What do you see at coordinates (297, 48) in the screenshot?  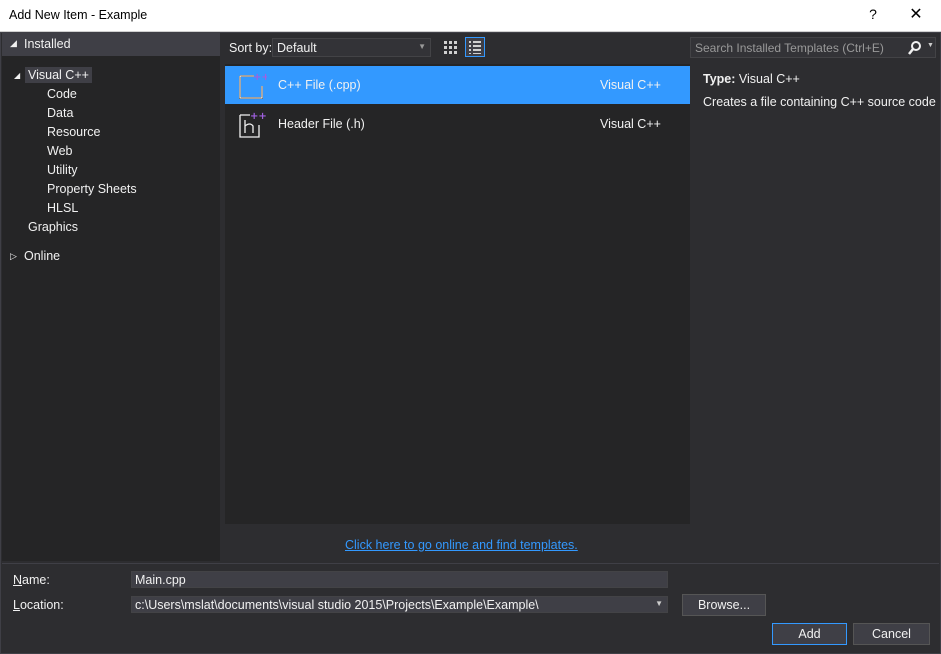 I see `sort-value: Default` at bounding box center [297, 48].